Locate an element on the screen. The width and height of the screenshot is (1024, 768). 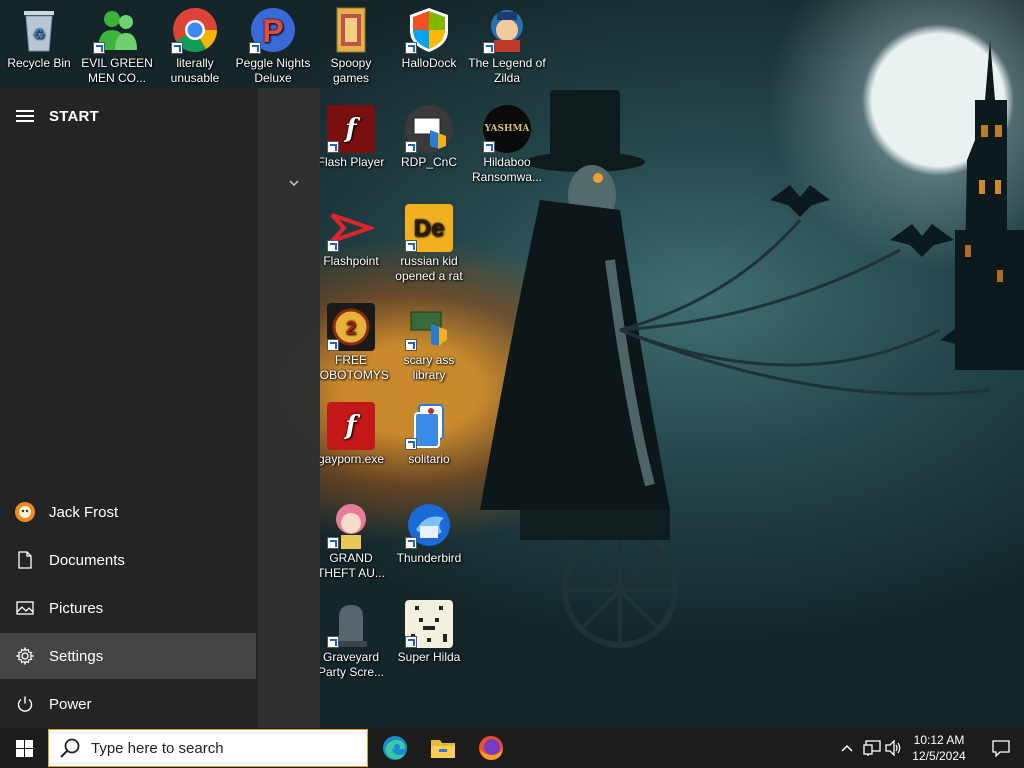
taskbar-file-explorer-button is located at coordinates (443, 748).